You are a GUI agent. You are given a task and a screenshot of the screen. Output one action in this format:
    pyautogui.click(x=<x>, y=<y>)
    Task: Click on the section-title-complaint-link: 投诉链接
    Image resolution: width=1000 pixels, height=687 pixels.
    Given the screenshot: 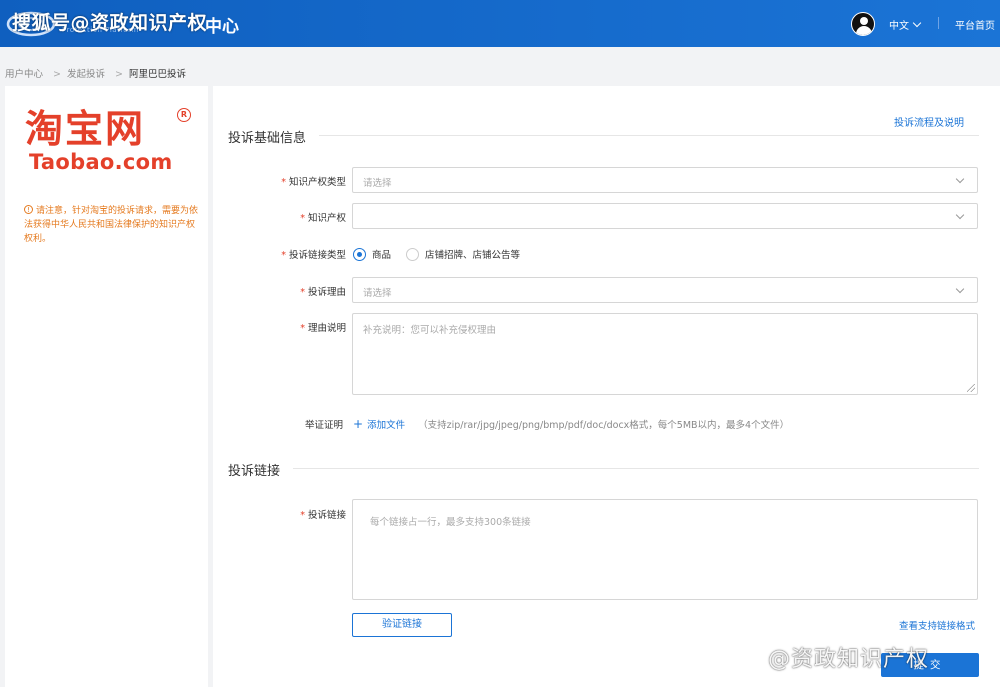 What is the action you would take?
    pyautogui.click(x=254, y=471)
    